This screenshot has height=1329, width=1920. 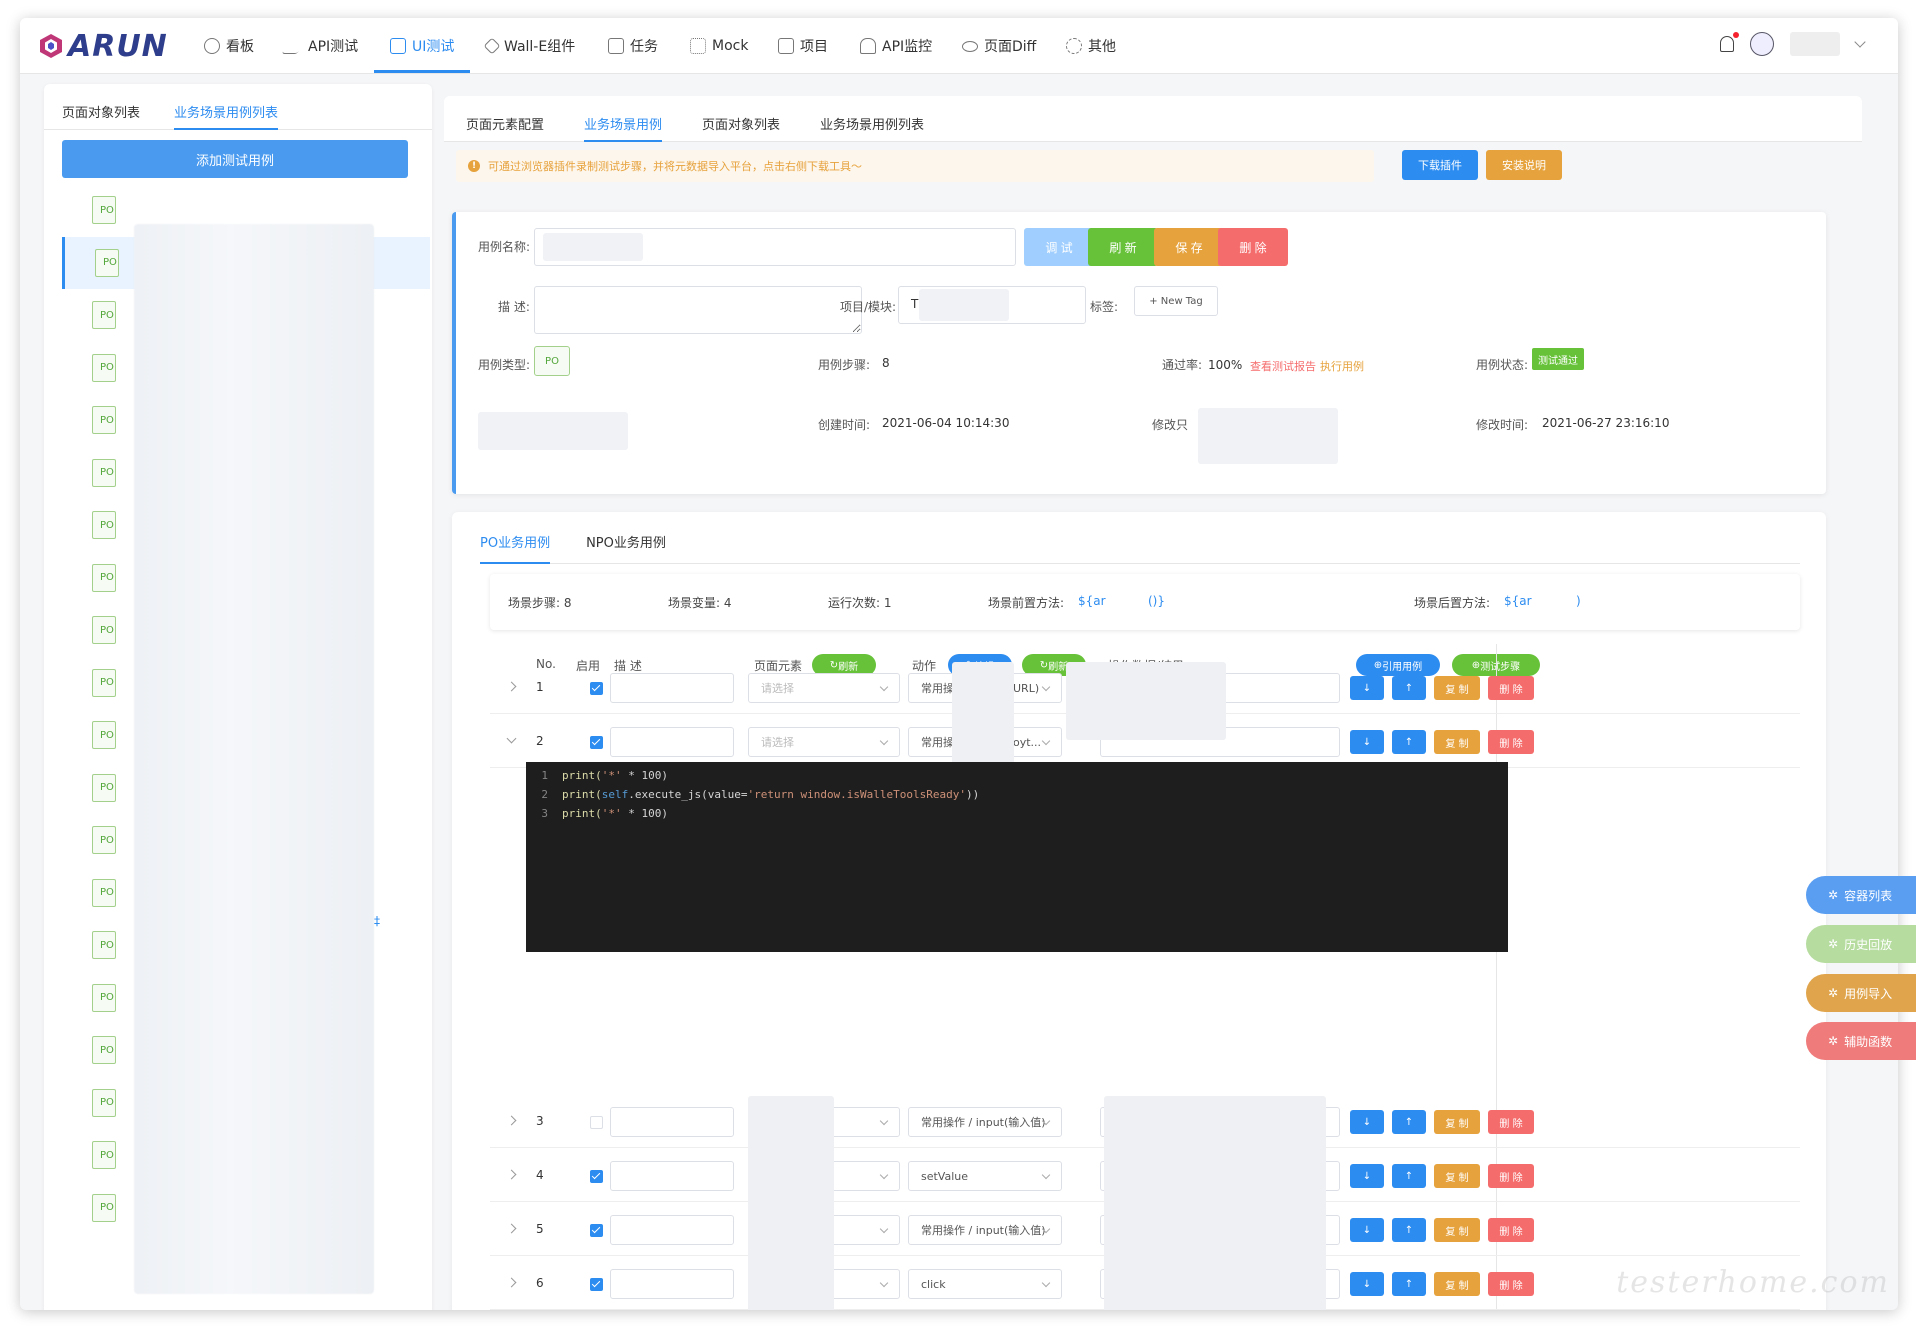 What do you see at coordinates (633, 46) in the screenshot?
I see `nav-item-task: 任务` at bounding box center [633, 46].